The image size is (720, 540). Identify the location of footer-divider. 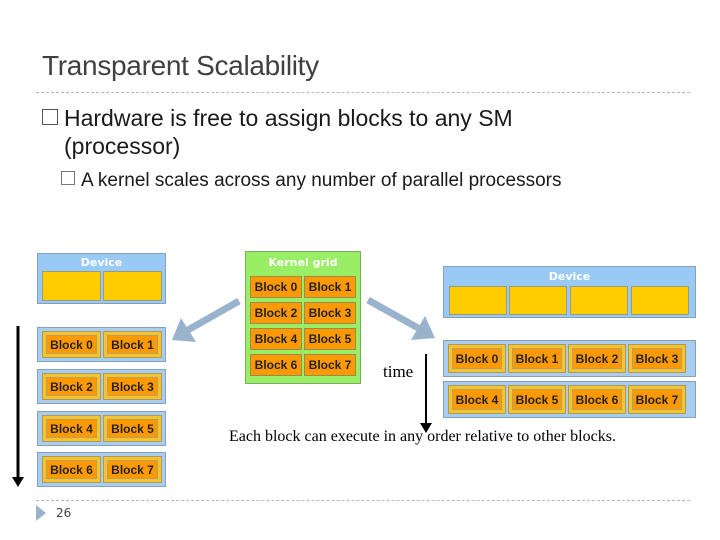
(363, 500).